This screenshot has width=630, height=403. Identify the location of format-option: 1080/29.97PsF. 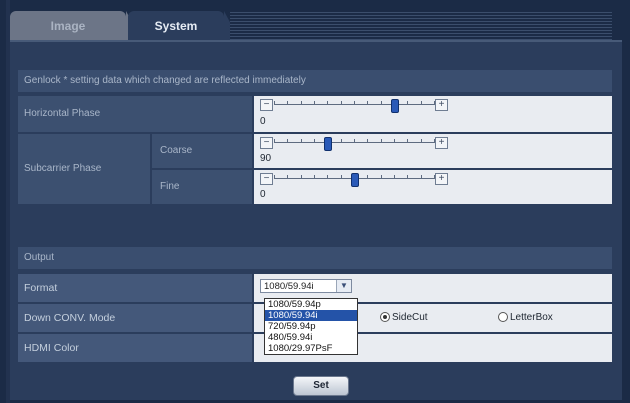
(311, 348).